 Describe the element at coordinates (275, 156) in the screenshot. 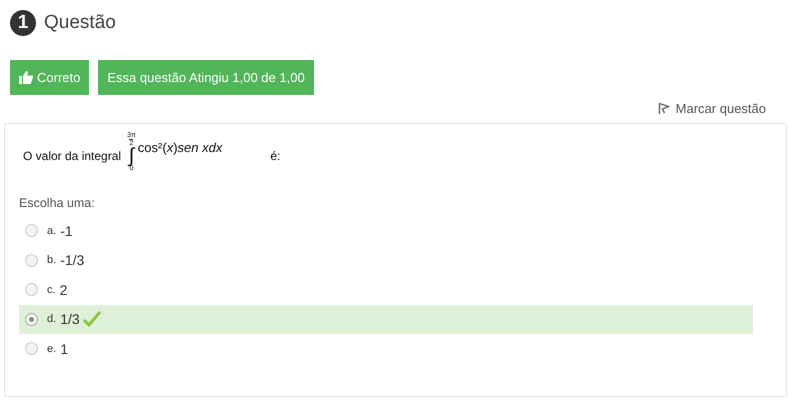

I see `prompt-text: é:` at that location.